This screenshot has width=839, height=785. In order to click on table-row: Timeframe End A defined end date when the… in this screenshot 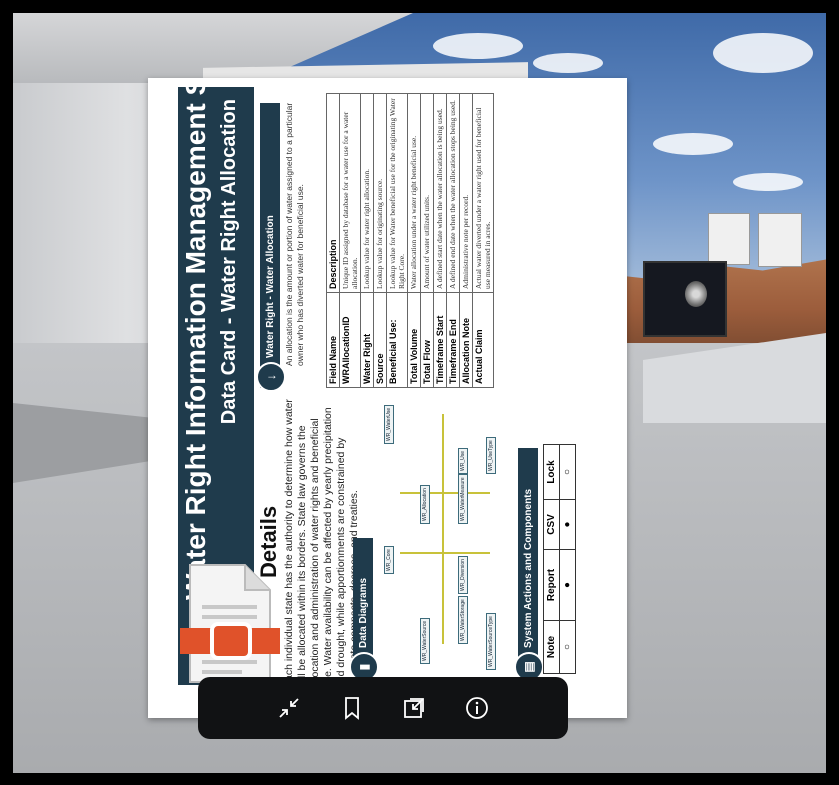, I will do `click(453, 240)`.